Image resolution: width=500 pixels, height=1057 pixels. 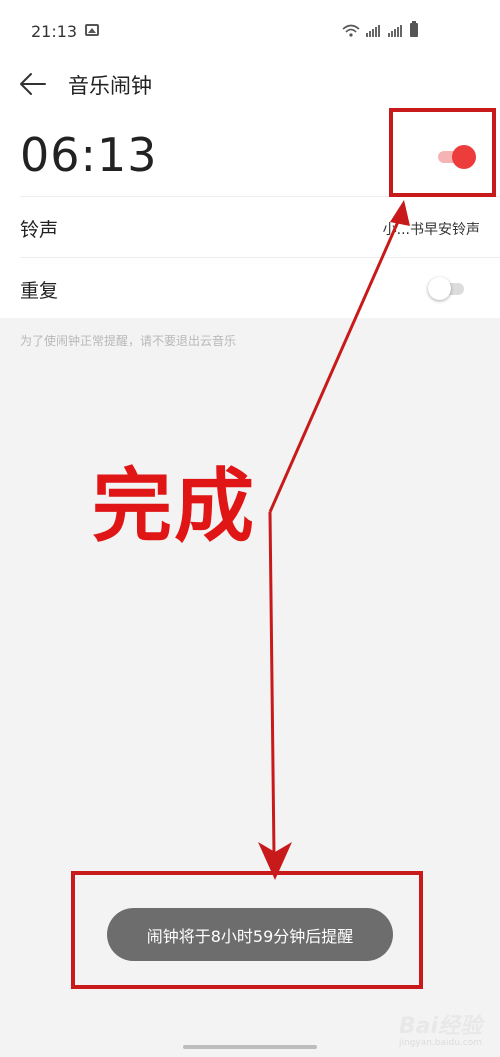 I want to click on watermark-sub: jingyan.baidu.com, so click(x=440, y=1043).